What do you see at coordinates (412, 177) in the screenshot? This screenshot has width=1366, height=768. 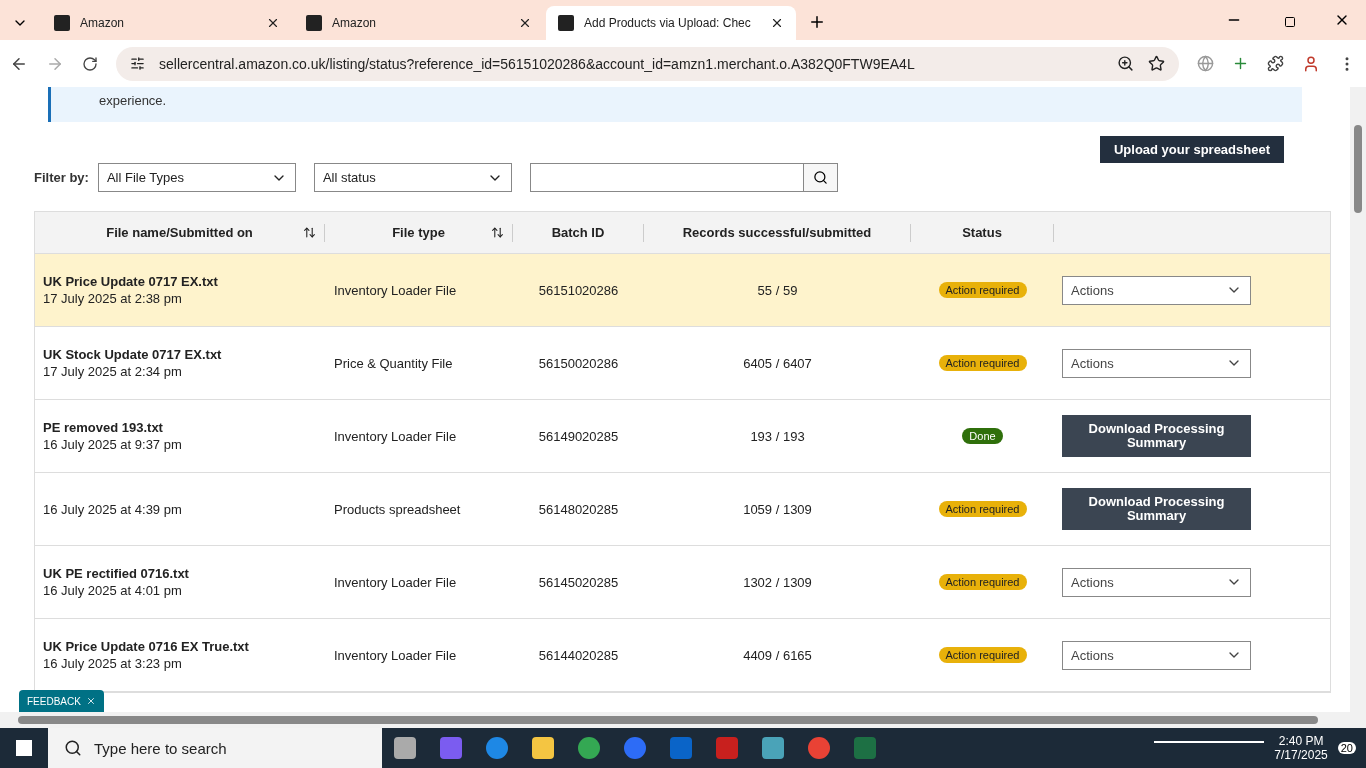 I see `status-dropdown: All status` at bounding box center [412, 177].